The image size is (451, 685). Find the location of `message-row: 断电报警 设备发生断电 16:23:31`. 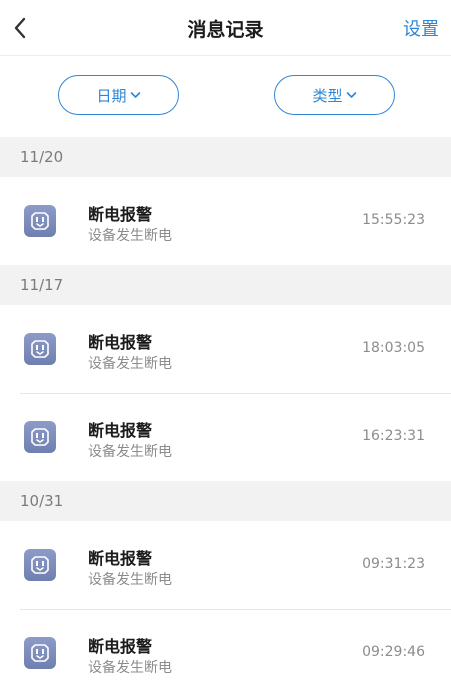

message-row: 断电报警 设备发生断电 16:23:31 is located at coordinates (225, 437).